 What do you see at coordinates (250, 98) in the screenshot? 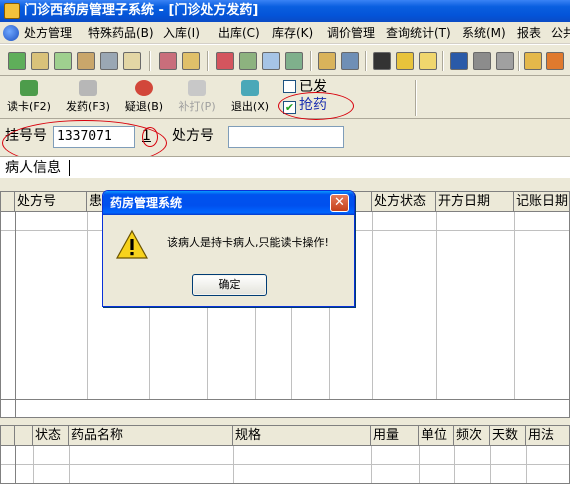
I see `exit-button: 退出(X)` at bounding box center [250, 98].